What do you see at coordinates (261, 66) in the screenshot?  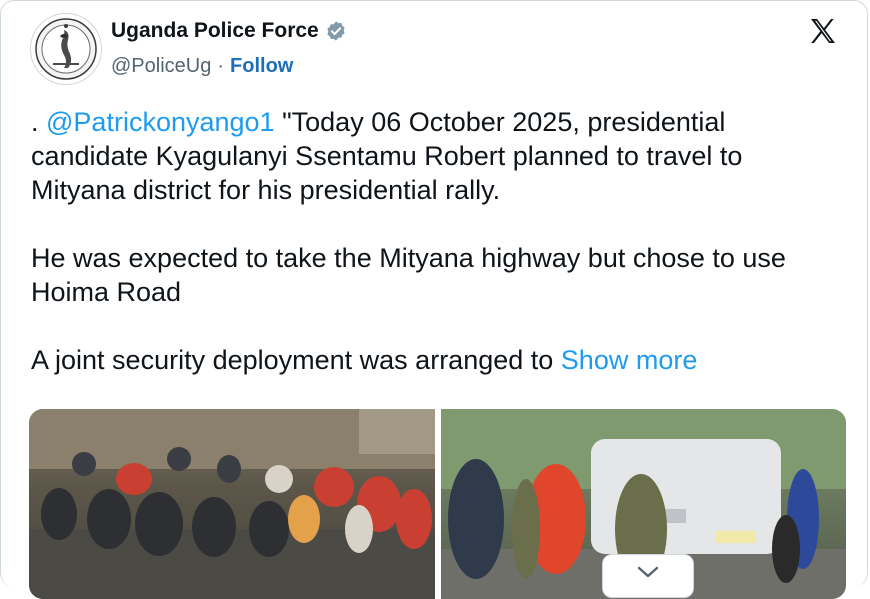 I see `follow-button: Follow` at bounding box center [261, 66].